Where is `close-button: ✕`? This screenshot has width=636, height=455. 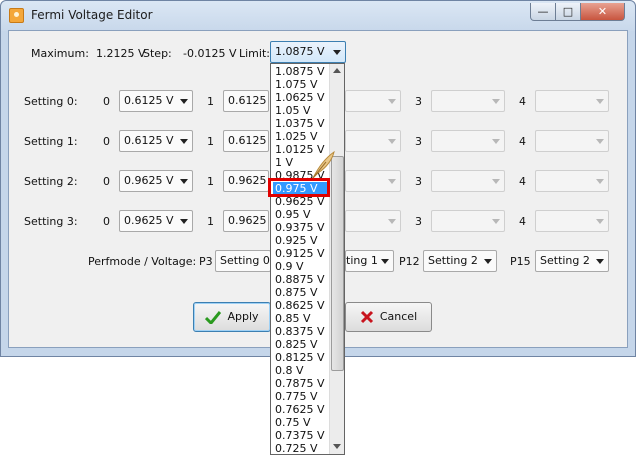
close-button: ✕ is located at coordinates (602, 12).